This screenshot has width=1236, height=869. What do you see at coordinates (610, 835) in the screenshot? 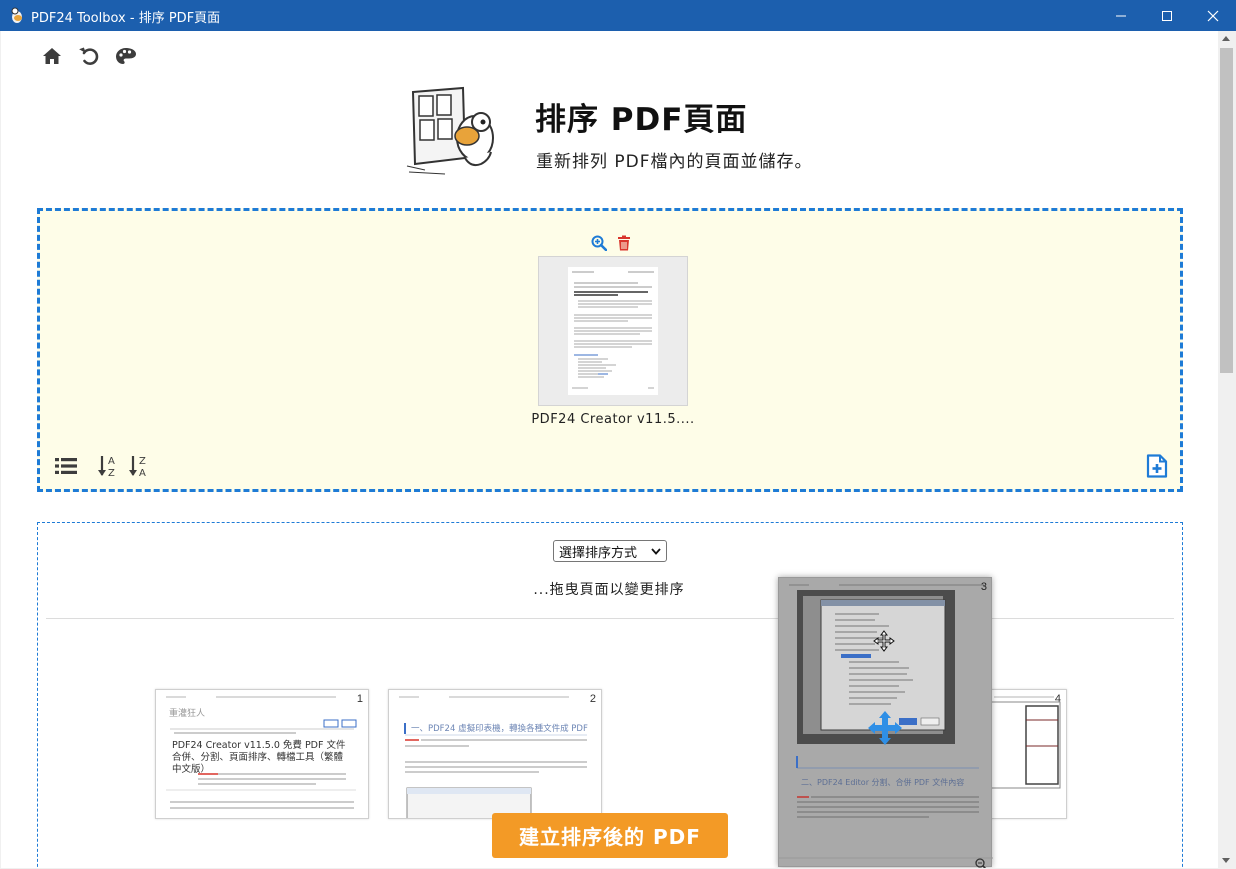
I see `create-sorted-pdf-button: 建立排序後的 PDF` at bounding box center [610, 835].